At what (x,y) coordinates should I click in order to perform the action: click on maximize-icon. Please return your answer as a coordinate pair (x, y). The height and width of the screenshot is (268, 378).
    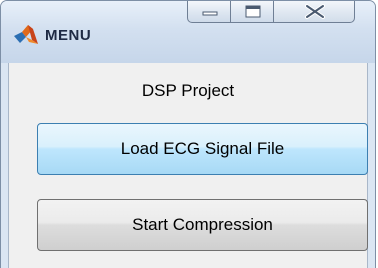
    Looking at the image, I should click on (253, 11).